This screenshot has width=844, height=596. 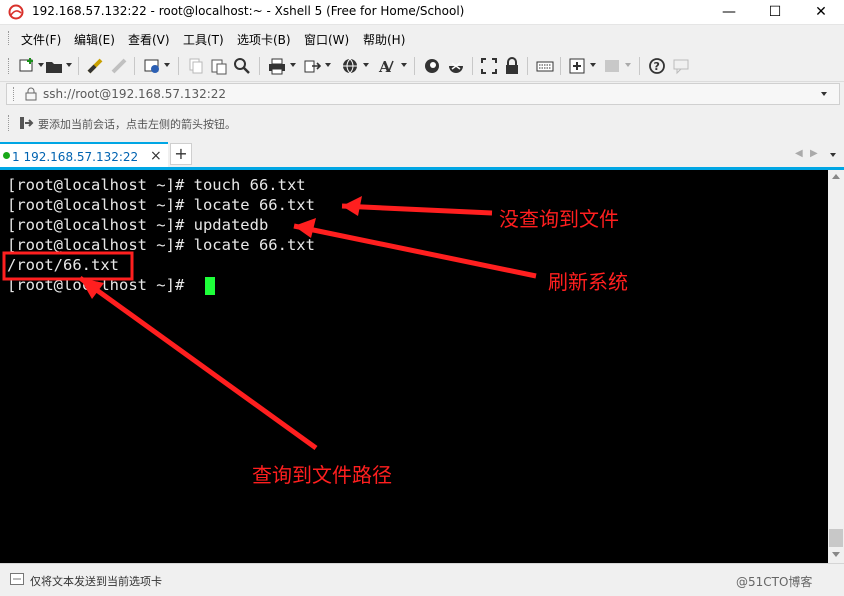 I want to click on add-tab-dropdown-icon, so click(x=593, y=65).